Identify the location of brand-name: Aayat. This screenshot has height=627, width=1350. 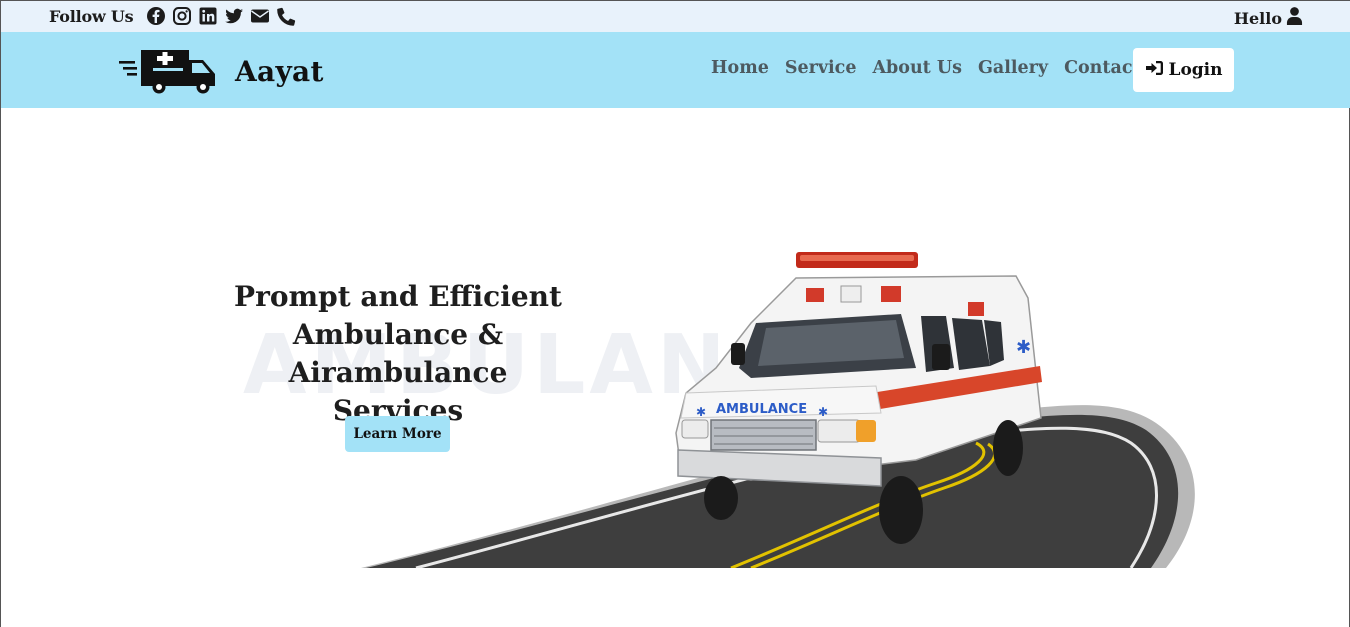
(279, 71).